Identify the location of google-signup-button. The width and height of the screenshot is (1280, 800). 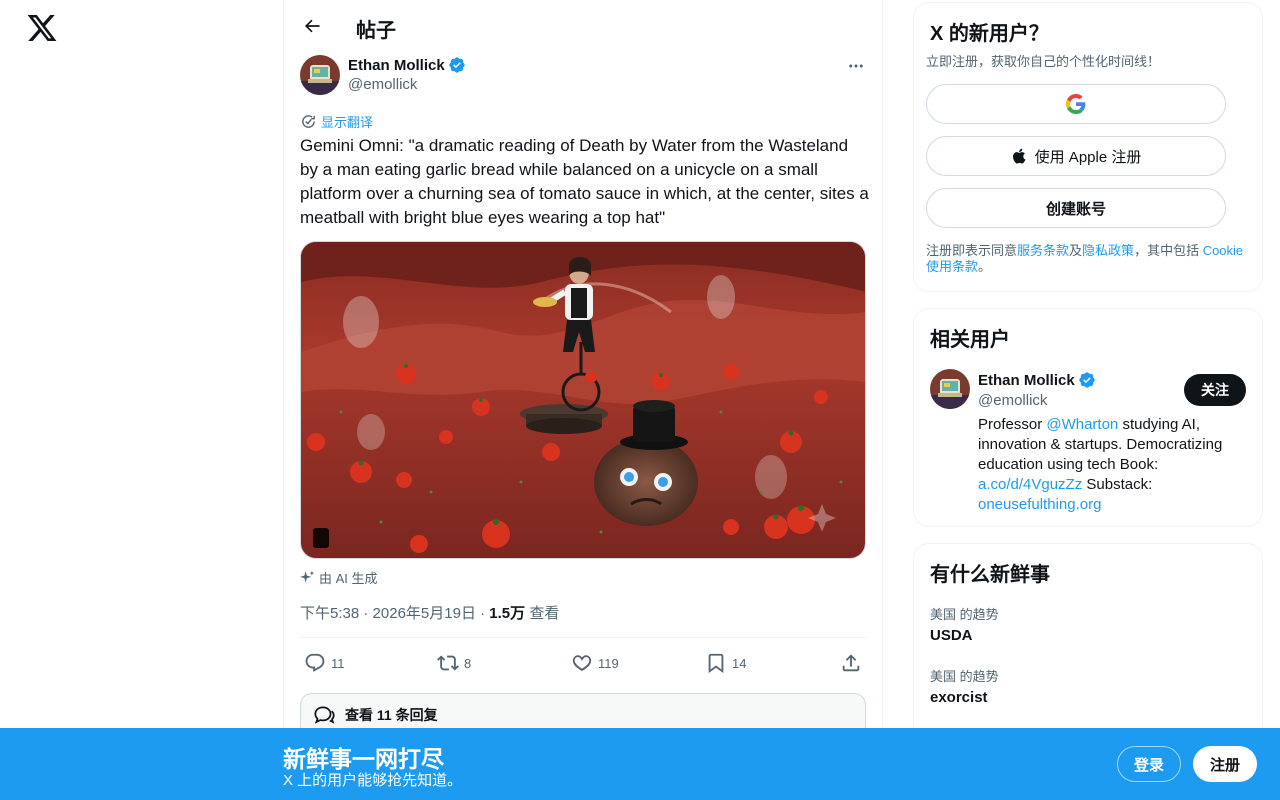
(1076, 104).